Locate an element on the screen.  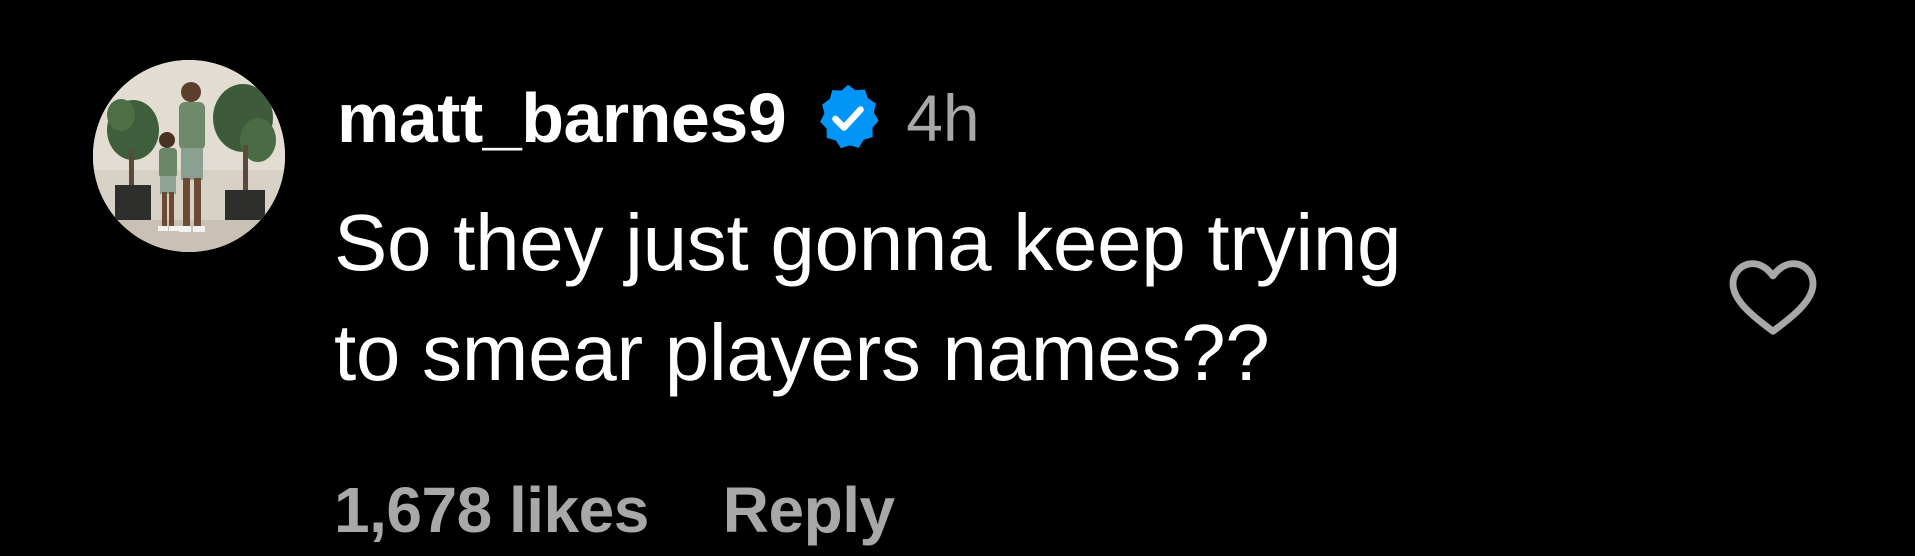
comment-header: matt_barnes9 4h is located at coordinates (658, 118).